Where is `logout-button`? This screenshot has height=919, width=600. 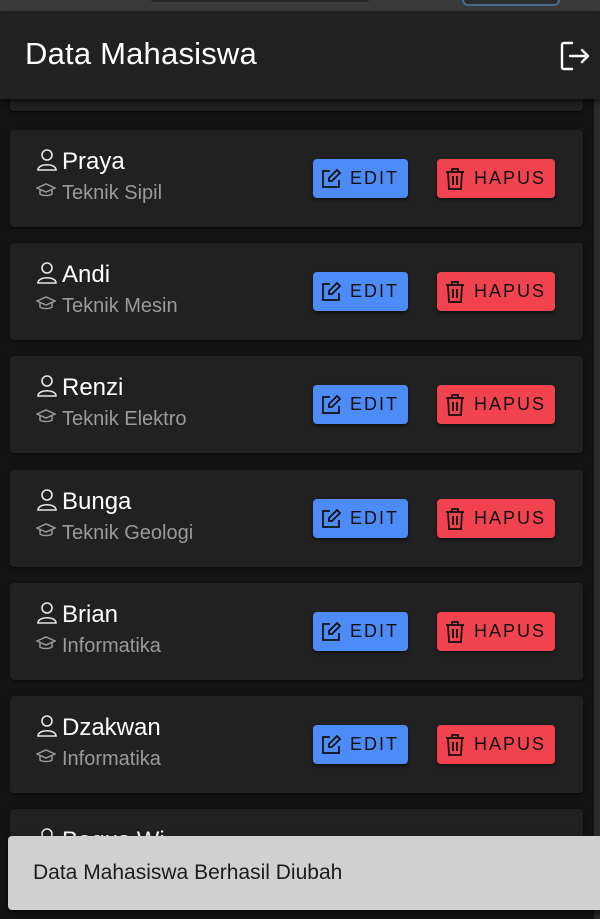 logout-button is located at coordinates (575, 56).